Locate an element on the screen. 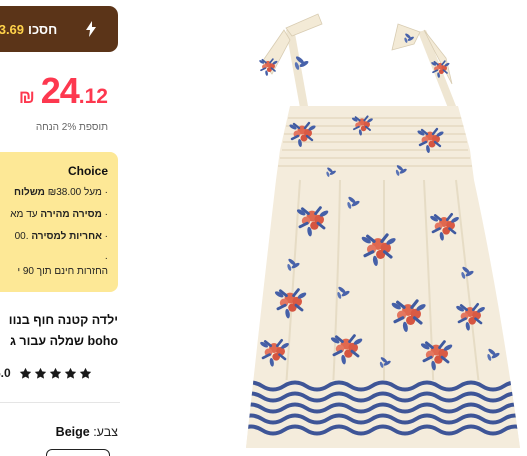 Image resolution: width=527 pixels, height=456 pixels. price-integer: 24 is located at coordinates (60, 90).